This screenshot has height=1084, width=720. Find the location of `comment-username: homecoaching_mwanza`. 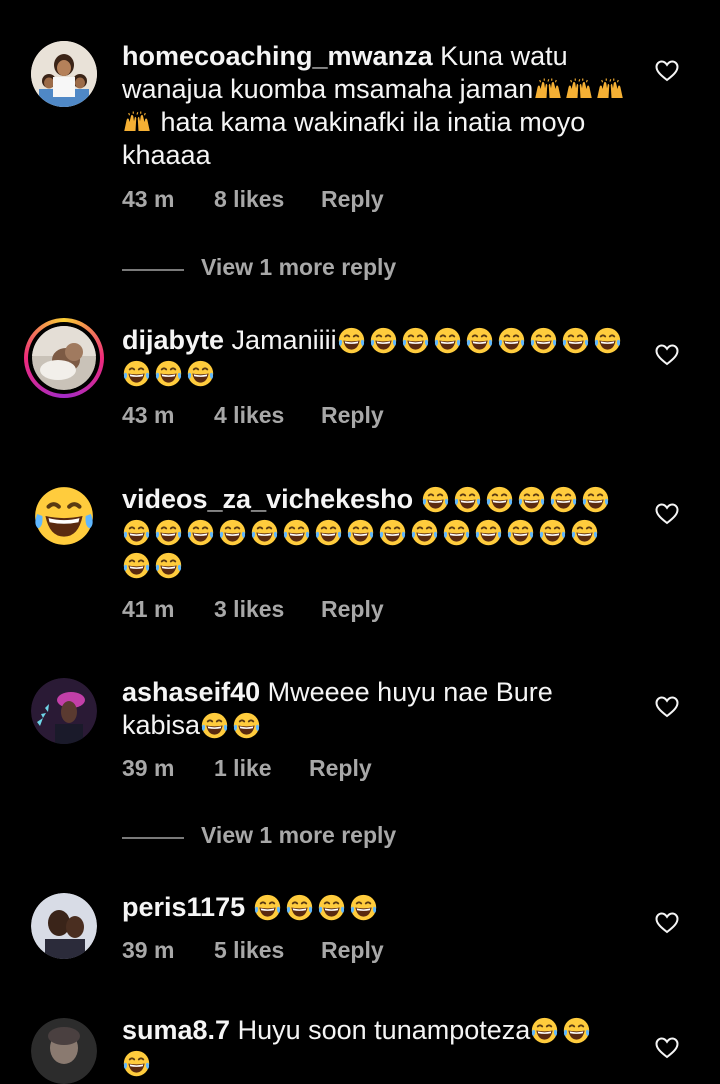

comment-username: homecoaching_mwanza is located at coordinates (277, 56).